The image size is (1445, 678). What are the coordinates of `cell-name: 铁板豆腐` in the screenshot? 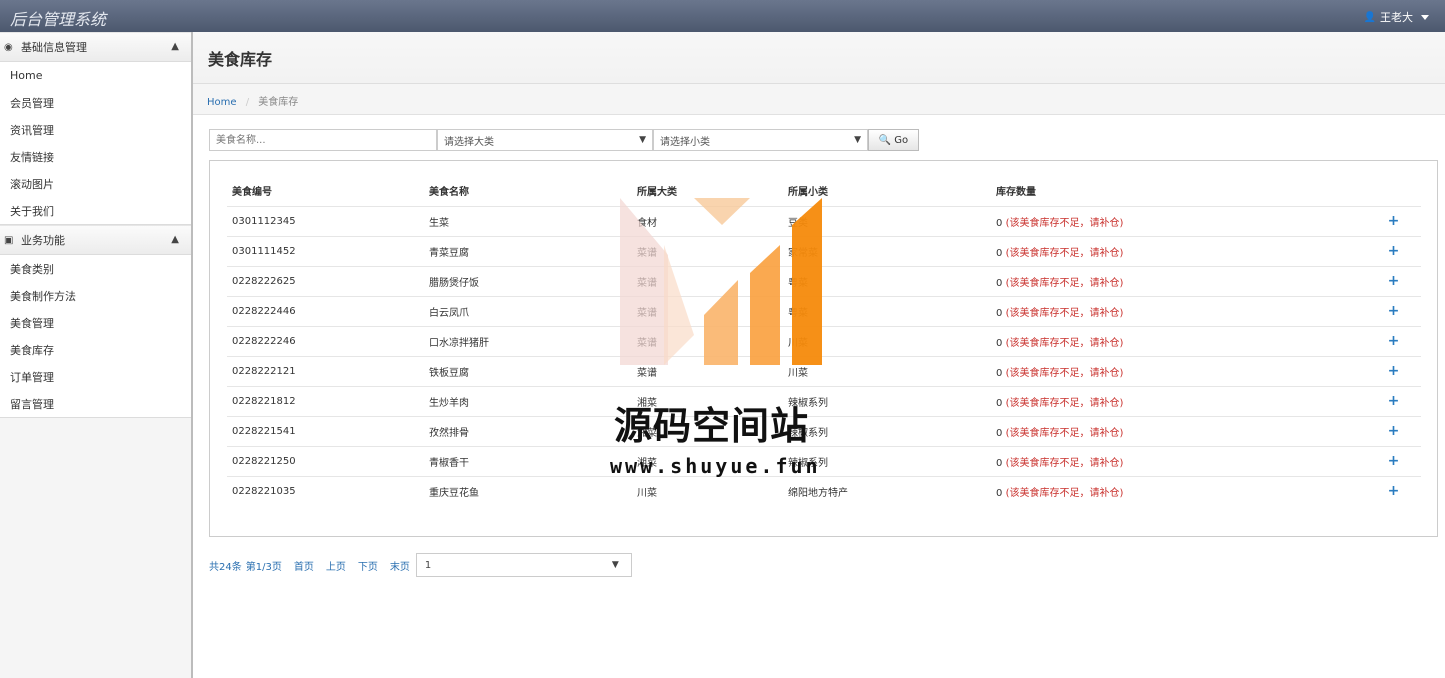 It's located at (528, 370).